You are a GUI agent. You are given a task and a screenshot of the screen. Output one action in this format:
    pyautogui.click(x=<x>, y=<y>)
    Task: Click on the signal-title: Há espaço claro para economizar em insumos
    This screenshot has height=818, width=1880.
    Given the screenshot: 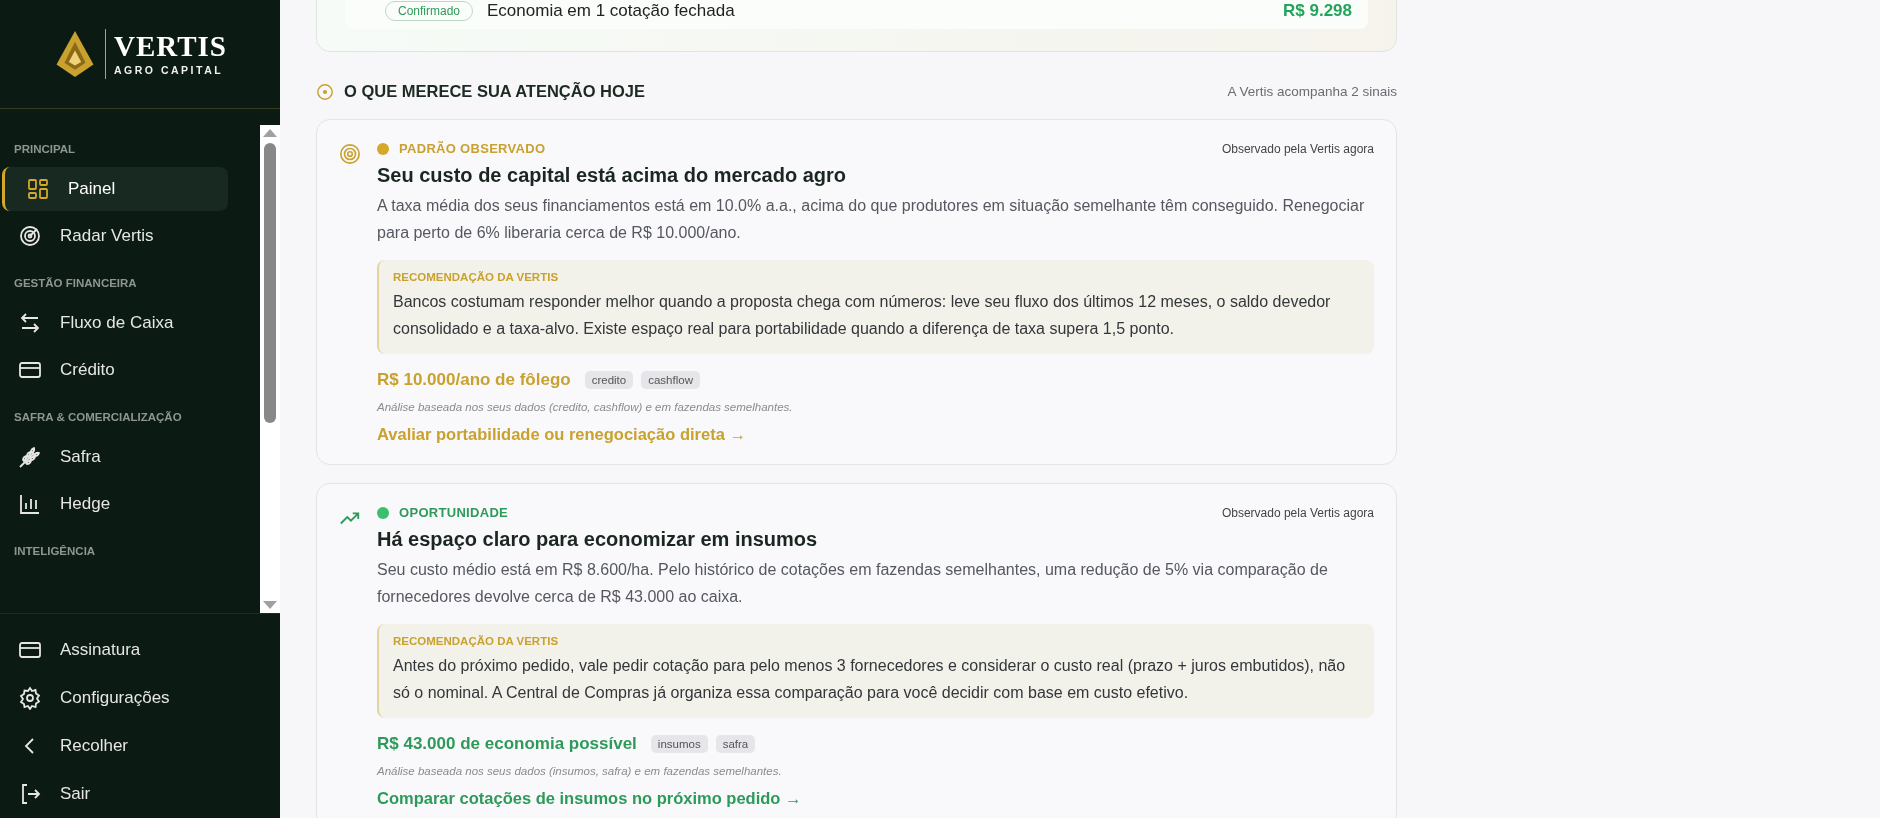 What is the action you would take?
    pyautogui.click(x=598, y=539)
    